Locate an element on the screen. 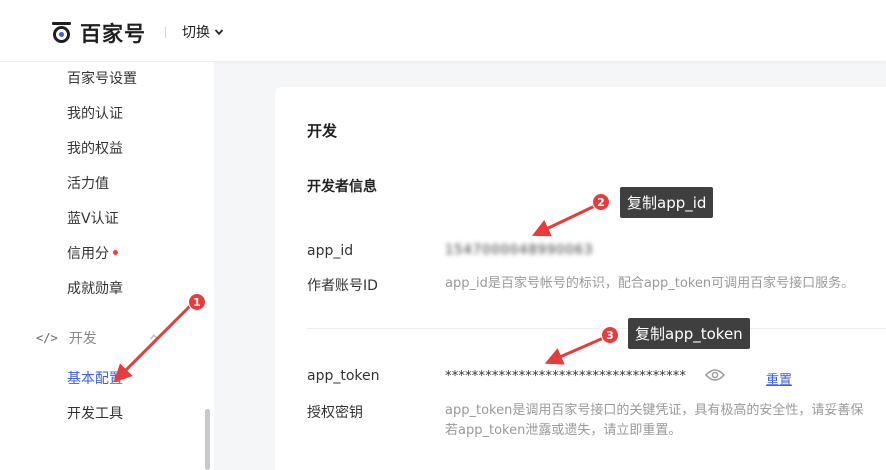 This screenshot has width=886, height=470. sidebar-group-label: 开发 is located at coordinates (82, 339).